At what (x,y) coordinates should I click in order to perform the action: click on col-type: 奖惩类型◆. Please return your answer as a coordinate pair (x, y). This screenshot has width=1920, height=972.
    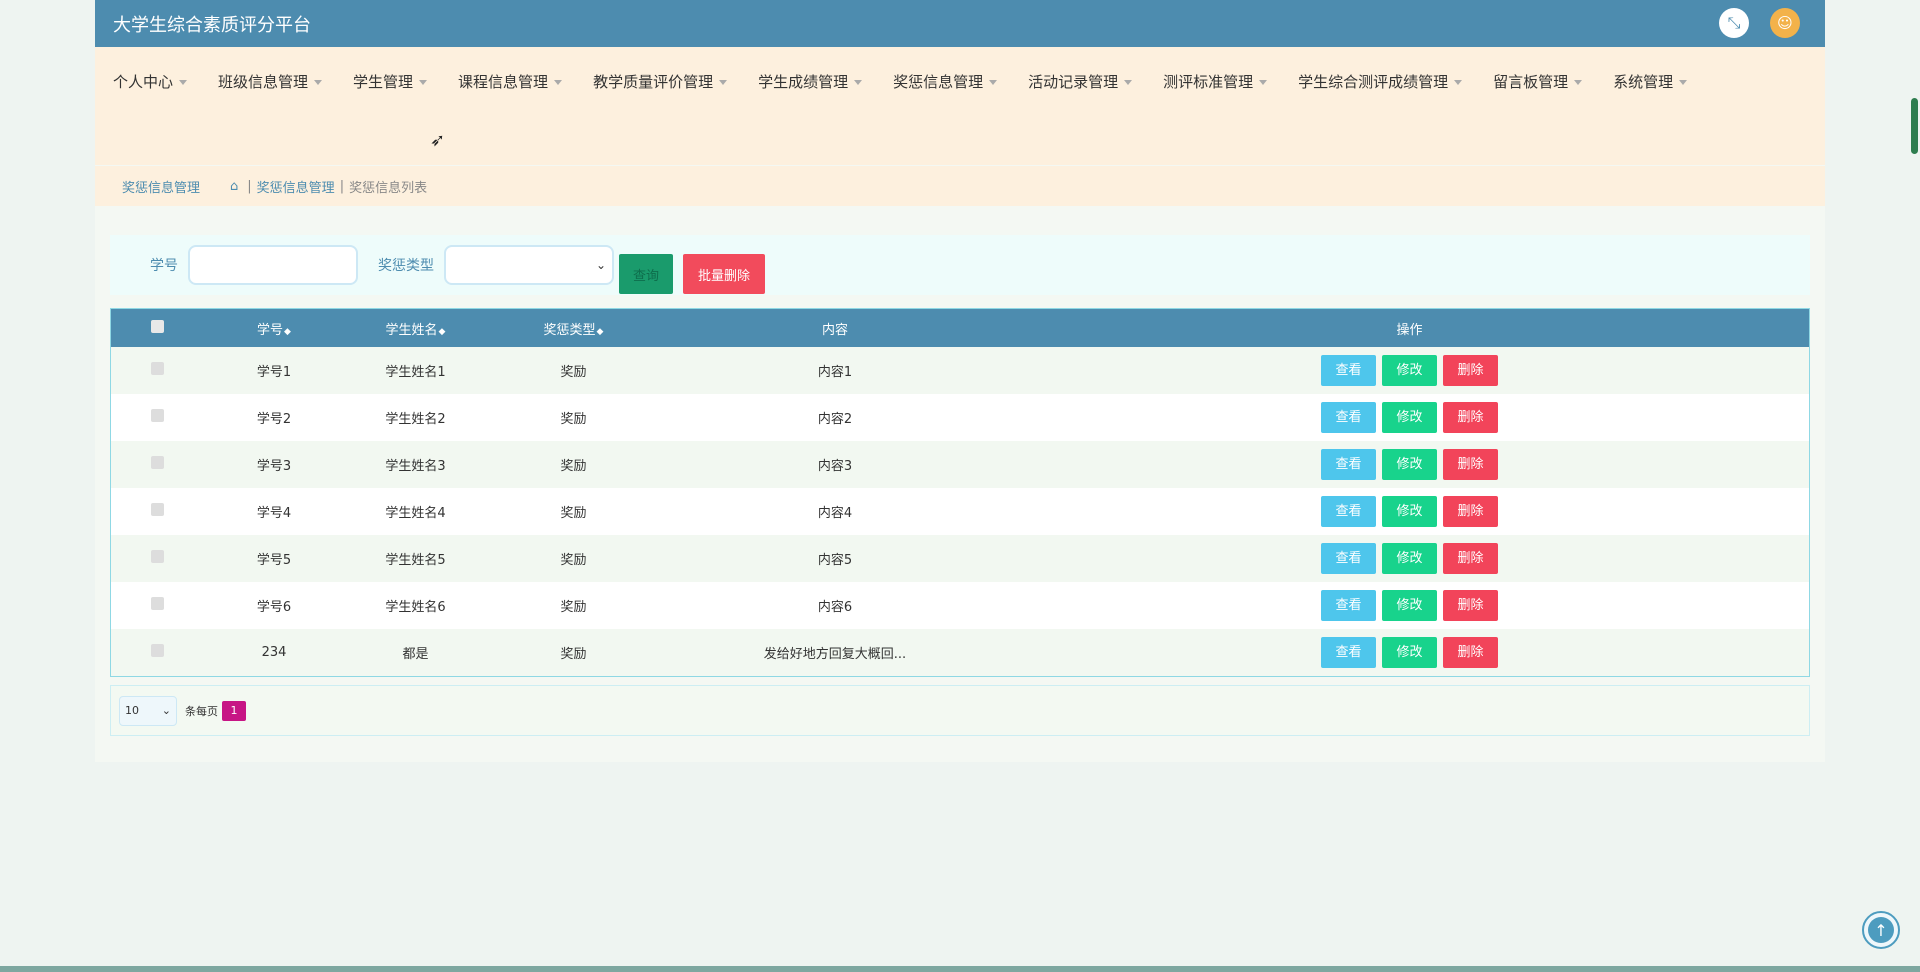
    Looking at the image, I should click on (573, 328).